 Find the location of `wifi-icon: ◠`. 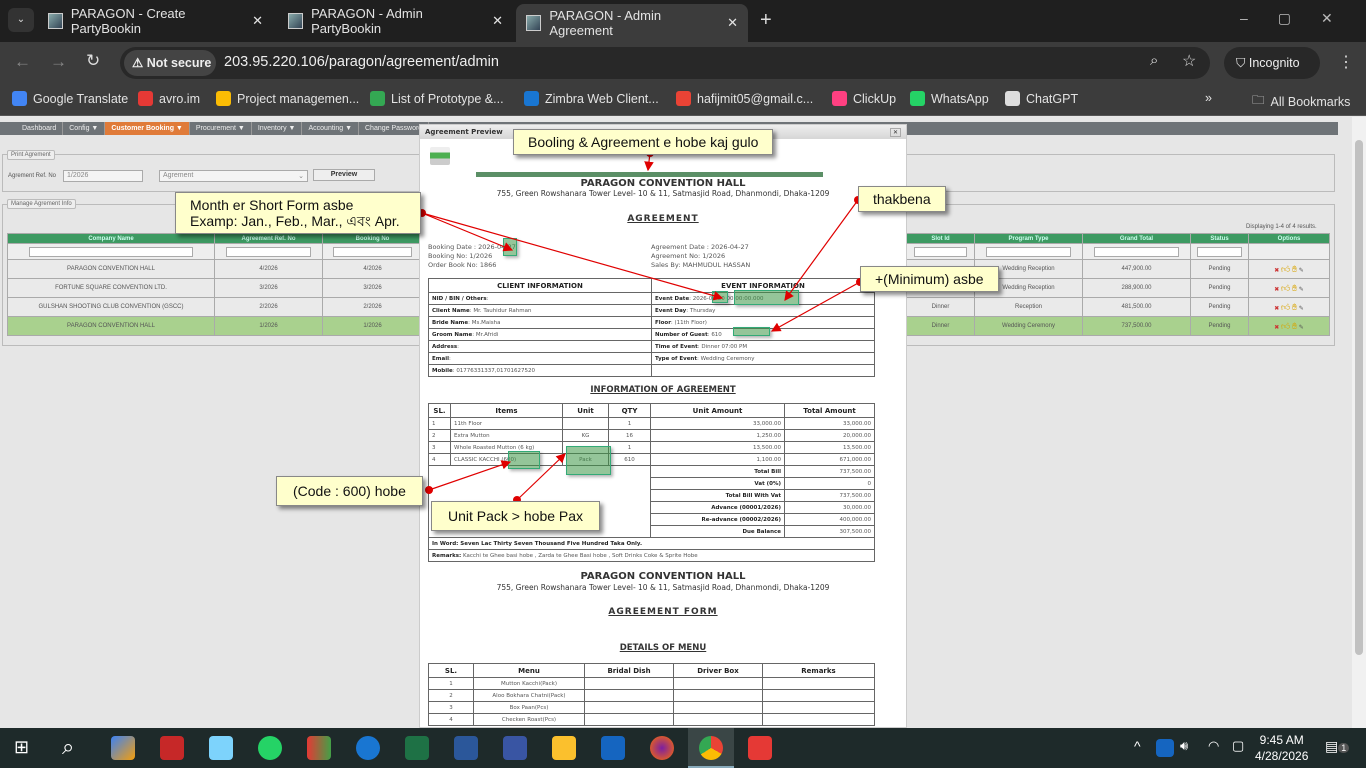

wifi-icon: ◠ is located at coordinates (1213, 746).